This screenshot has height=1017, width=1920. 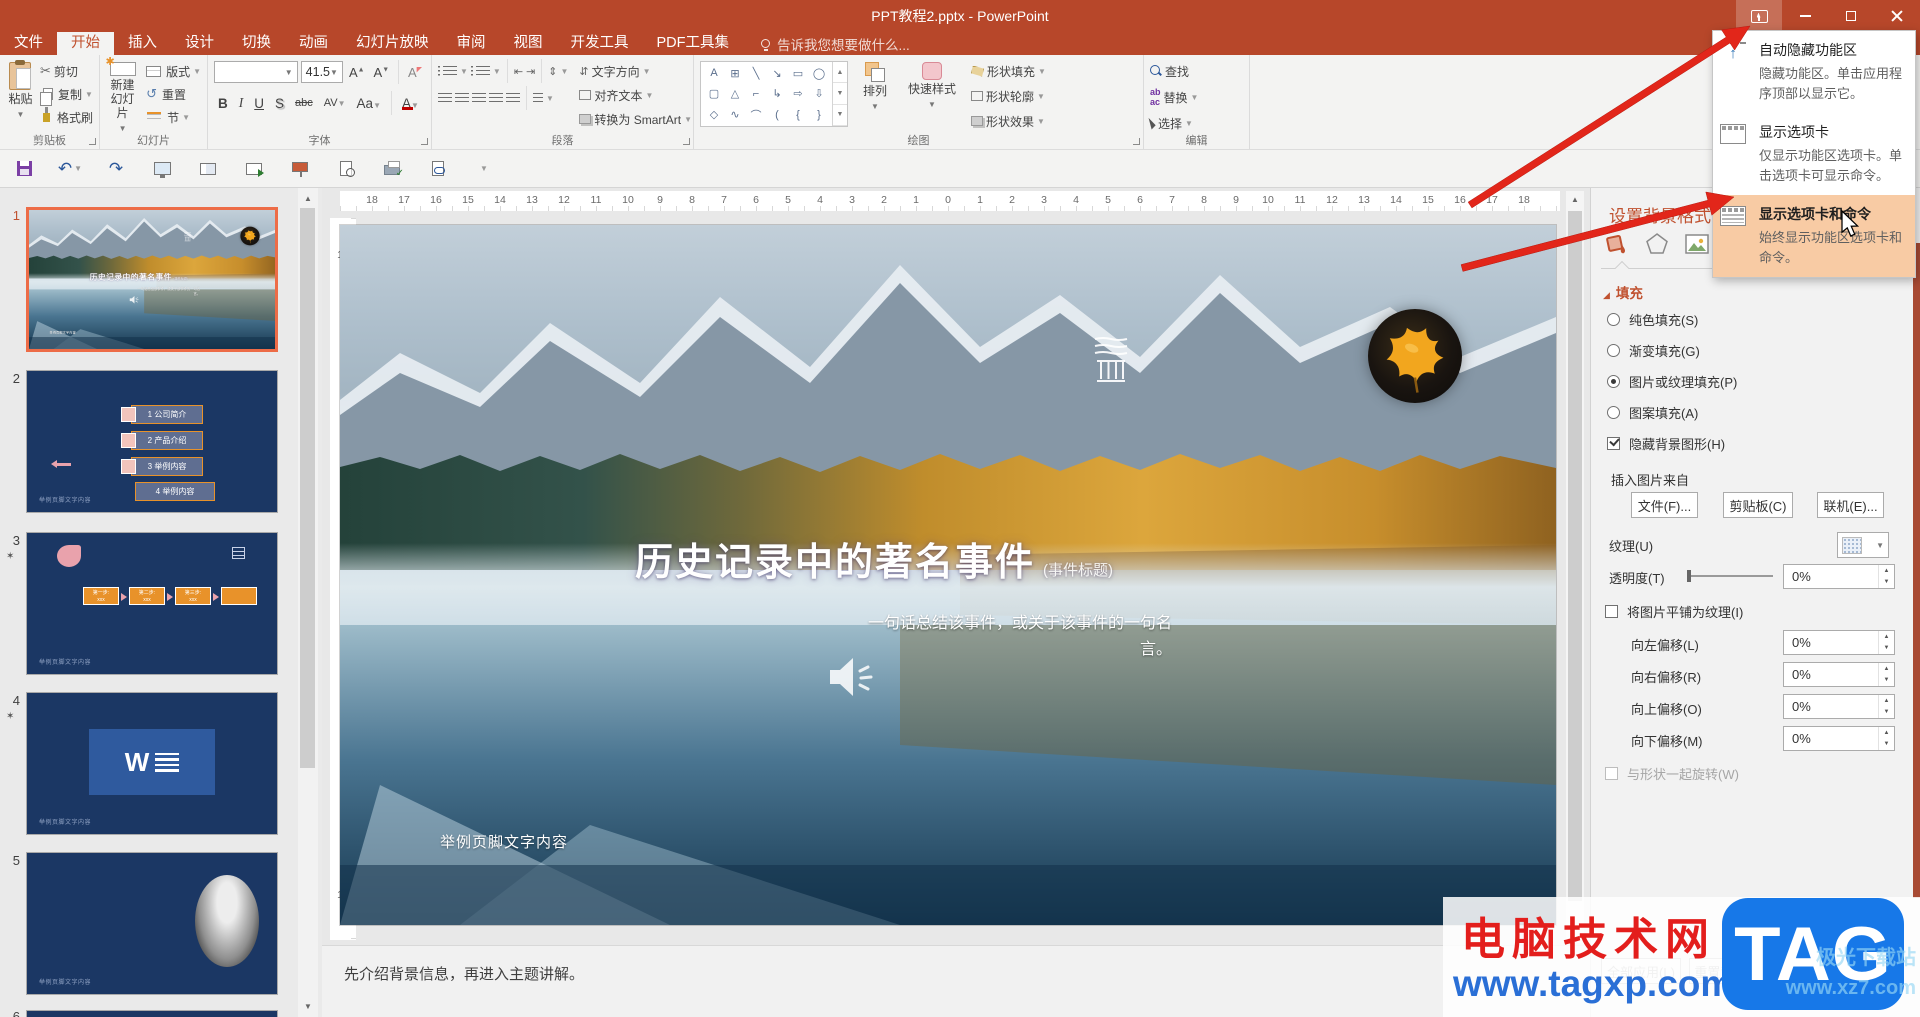 I want to click on change-case-button: Aa▼, so click(x=369, y=103).